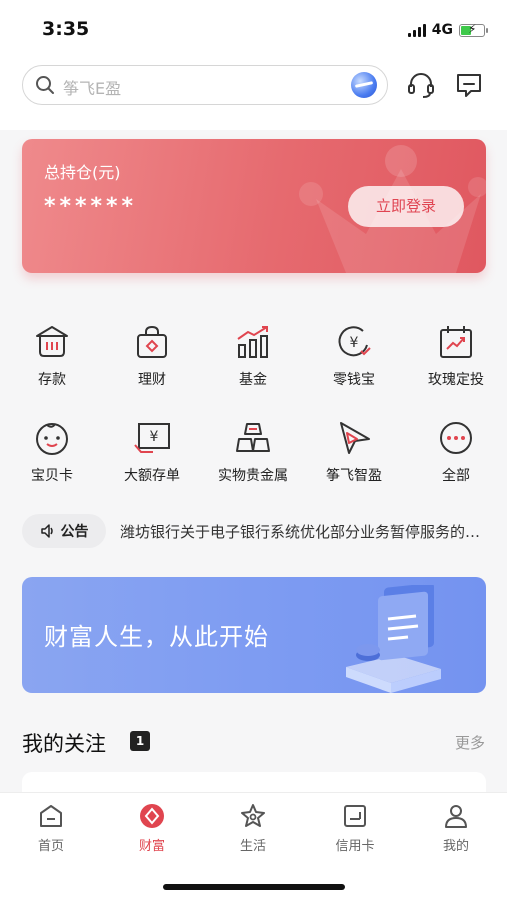 The width and height of the screenshot is (507, 900). I want to click on more-dots-icon, so click(456, 438).